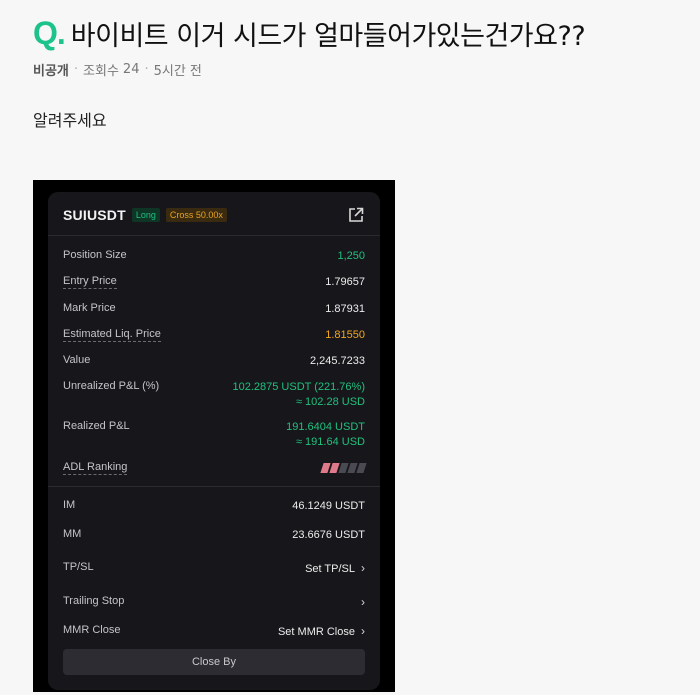  I want to click on trailing-stop-label: Trailing Stop, so click(94, 601).